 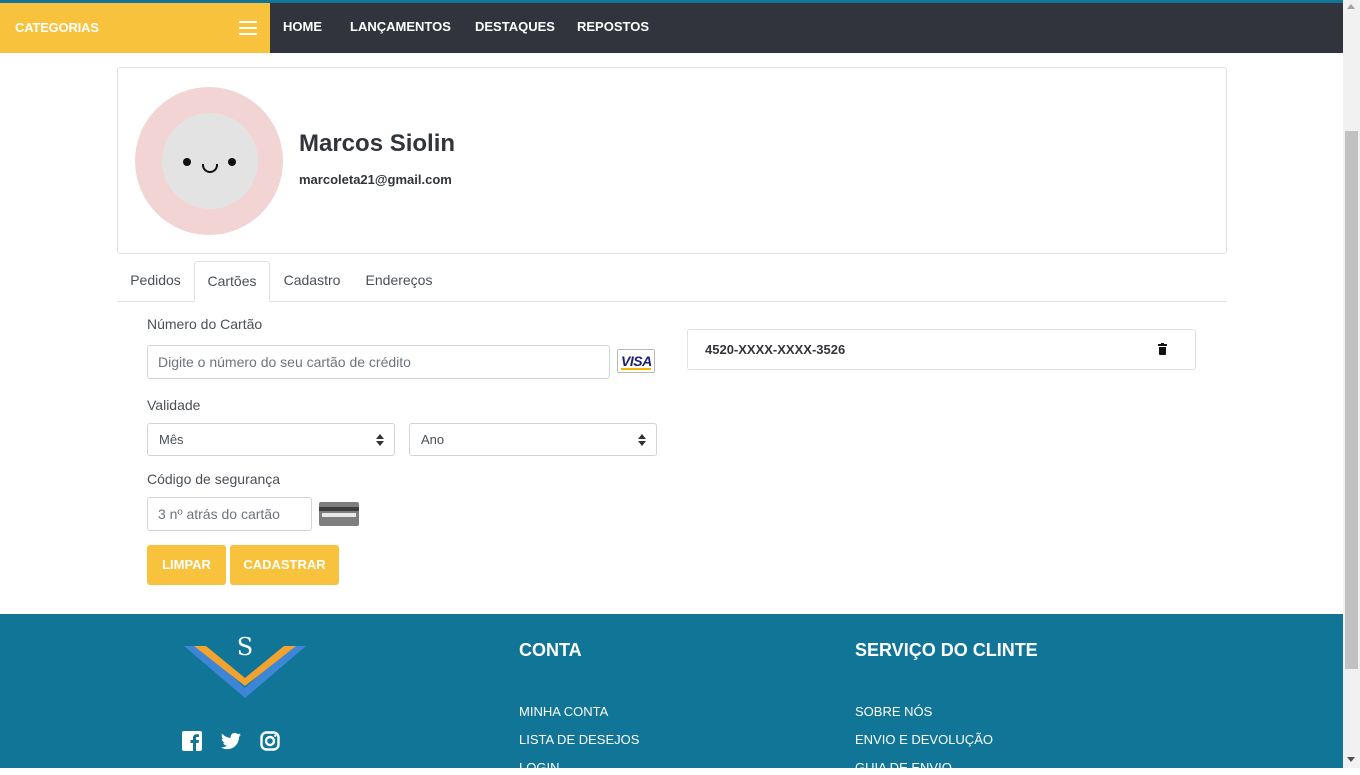 What do you see at coordinates (214, 479) in the screenshot?
I see `cvv-label: Código de segurança` at bounding box center [214, 479].